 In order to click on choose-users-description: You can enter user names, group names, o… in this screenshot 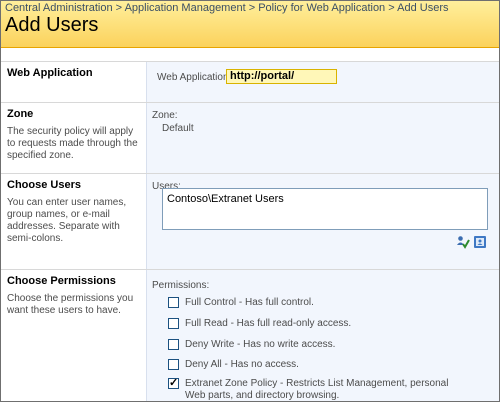, I will do `click(67, 220)`.